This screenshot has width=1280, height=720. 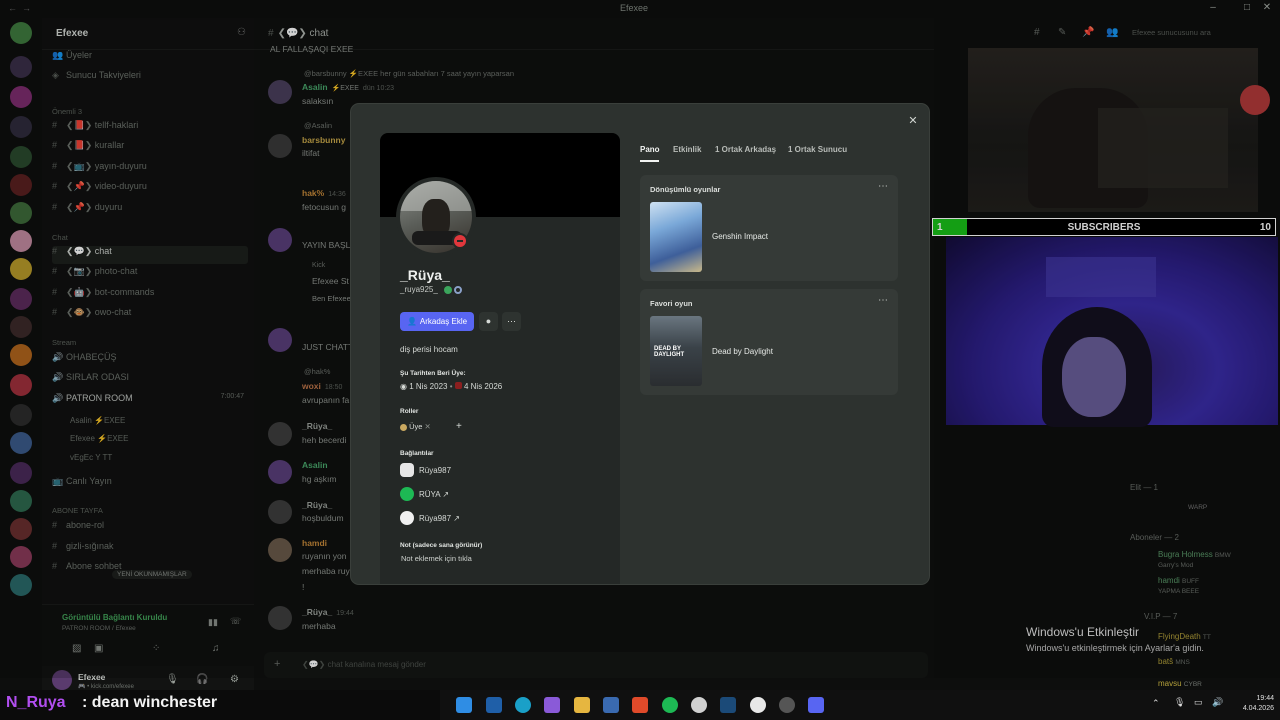 I want to click on tab-indicator, so click(x=649, y=161).